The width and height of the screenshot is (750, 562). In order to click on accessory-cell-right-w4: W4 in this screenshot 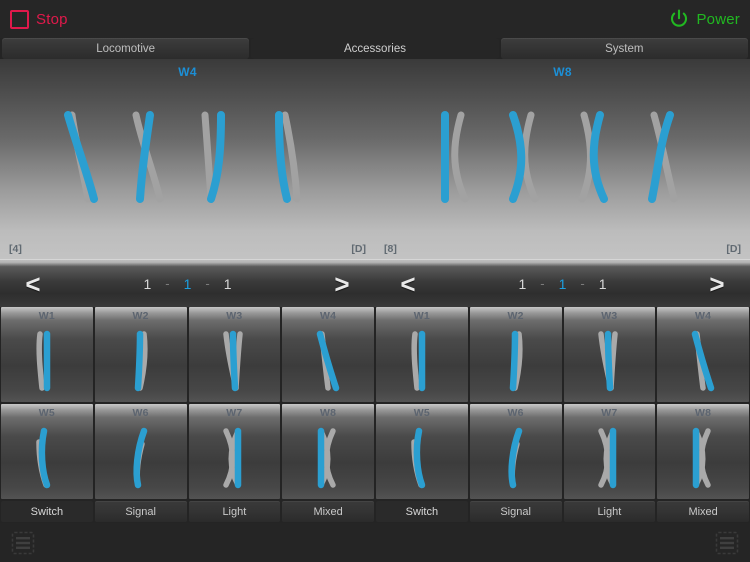, I will do `click(703, 354)`.